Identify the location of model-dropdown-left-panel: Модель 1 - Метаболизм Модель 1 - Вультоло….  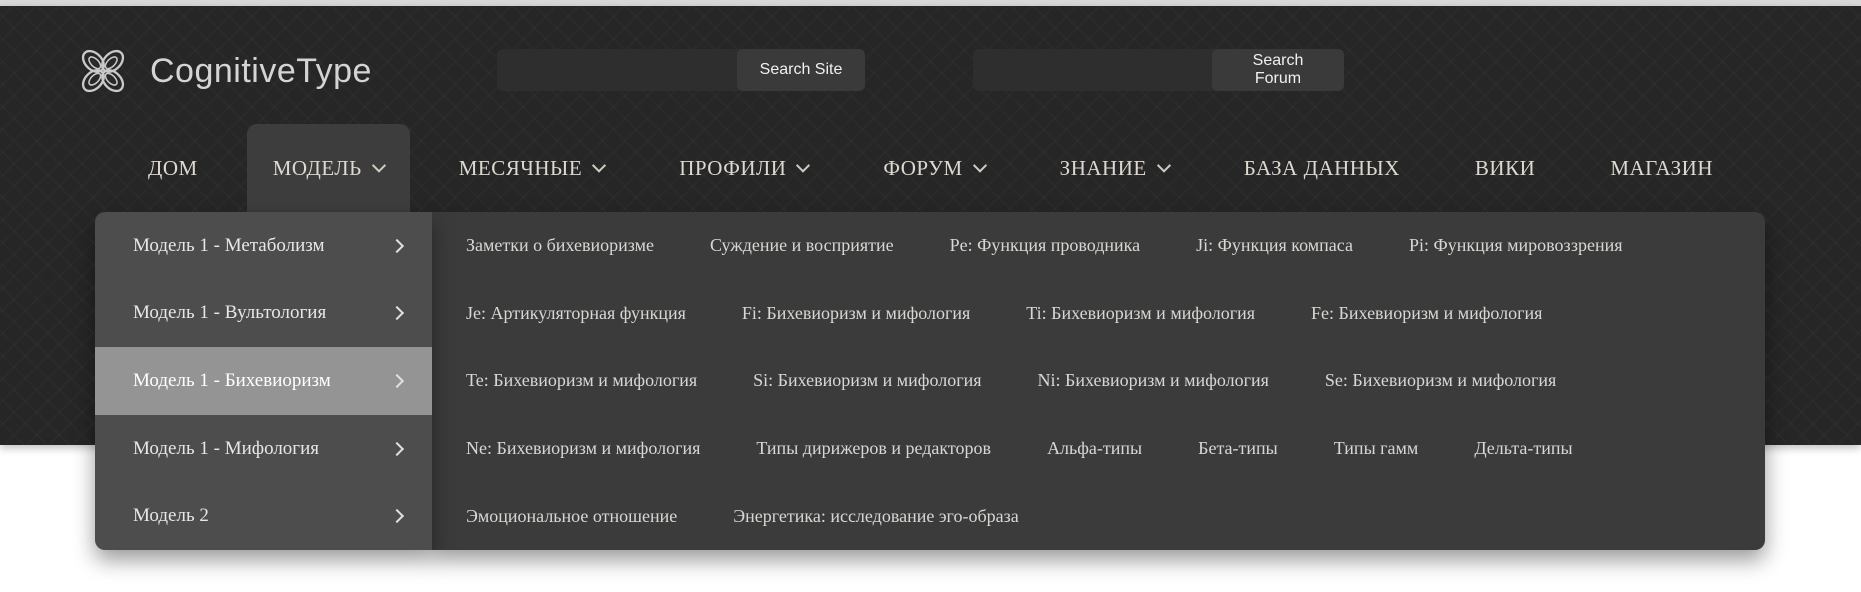
(263, 381).